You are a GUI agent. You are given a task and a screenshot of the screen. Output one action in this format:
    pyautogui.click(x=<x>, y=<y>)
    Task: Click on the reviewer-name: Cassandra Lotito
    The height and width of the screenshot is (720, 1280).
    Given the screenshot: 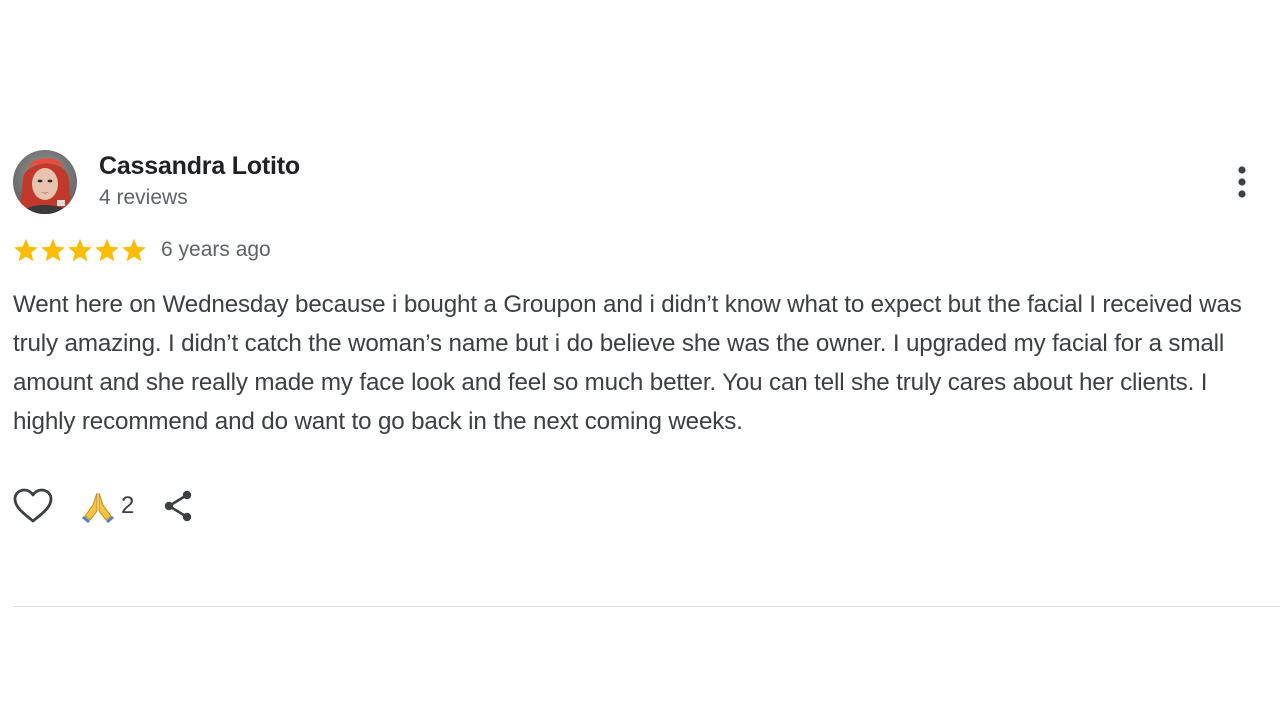 What is the action you would take?
    pyautogui.click(x=199, y=166)
    